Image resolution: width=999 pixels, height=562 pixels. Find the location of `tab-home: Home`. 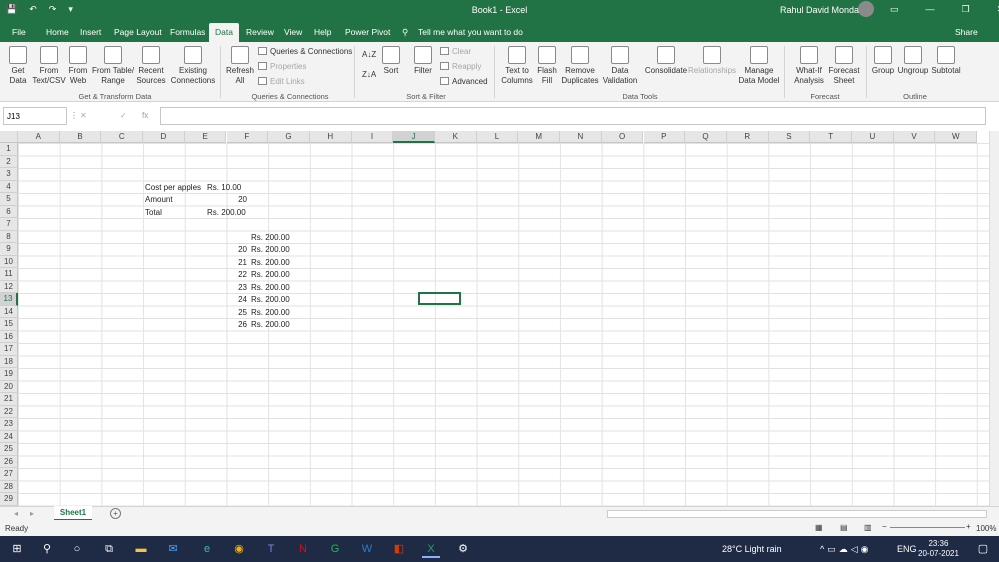

tab-home: Home is located at coordinates (57, 32).